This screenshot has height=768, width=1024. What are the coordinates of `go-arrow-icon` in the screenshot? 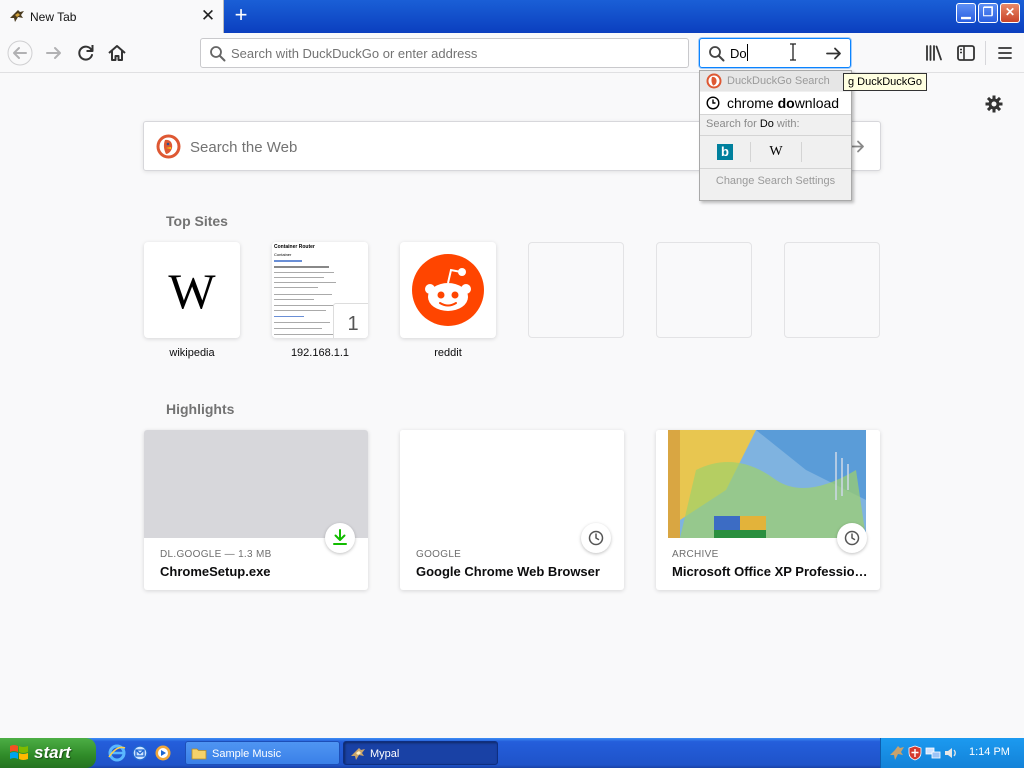 It's located at (834, 53).